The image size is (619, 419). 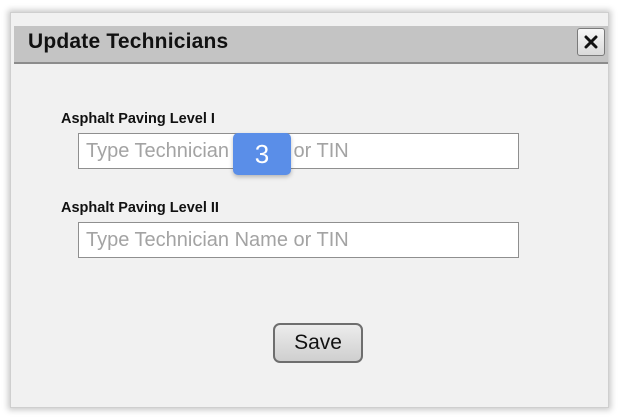 I want to click on dialog-title: Update Technicians, so click(x=128, y=41).